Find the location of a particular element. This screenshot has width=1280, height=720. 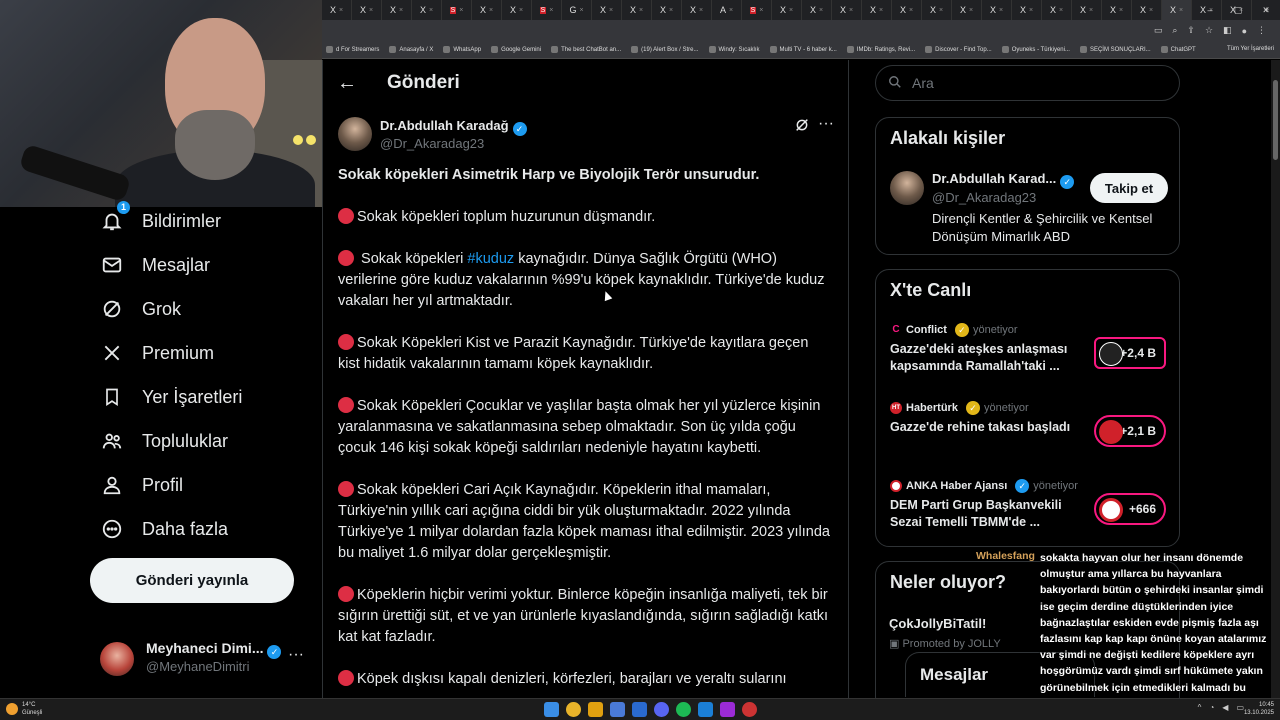

nav-more: Daha fazla is located at coordinates (164, 529).